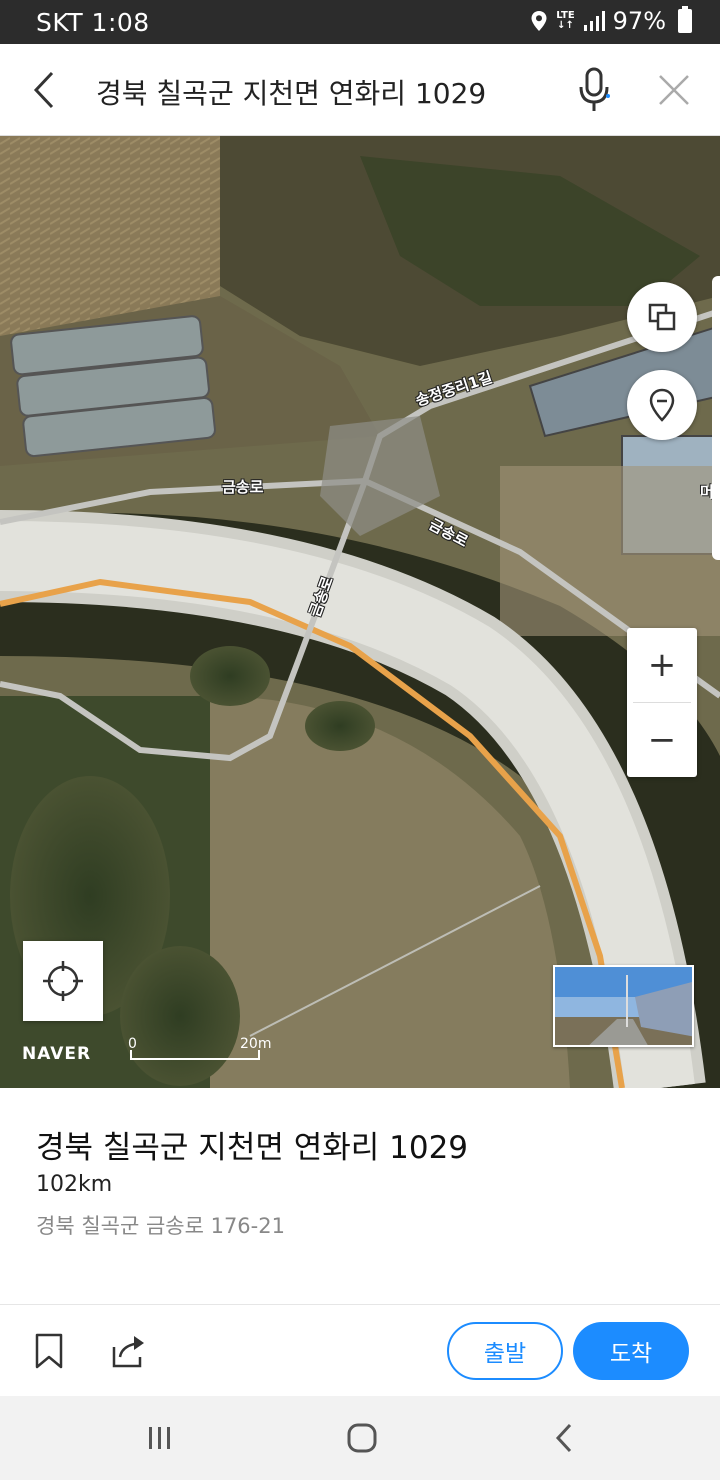 This screenshot has width=720, height=1480. I want to click on street-view-image, so click(623, 1006).